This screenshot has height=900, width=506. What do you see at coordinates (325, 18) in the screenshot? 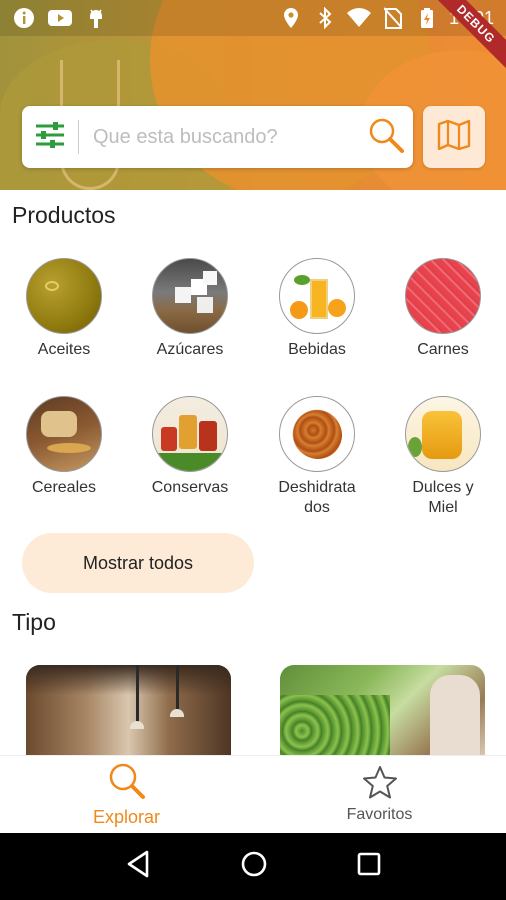
I see `bluetooth-icon` at bounding box center [325, 18].